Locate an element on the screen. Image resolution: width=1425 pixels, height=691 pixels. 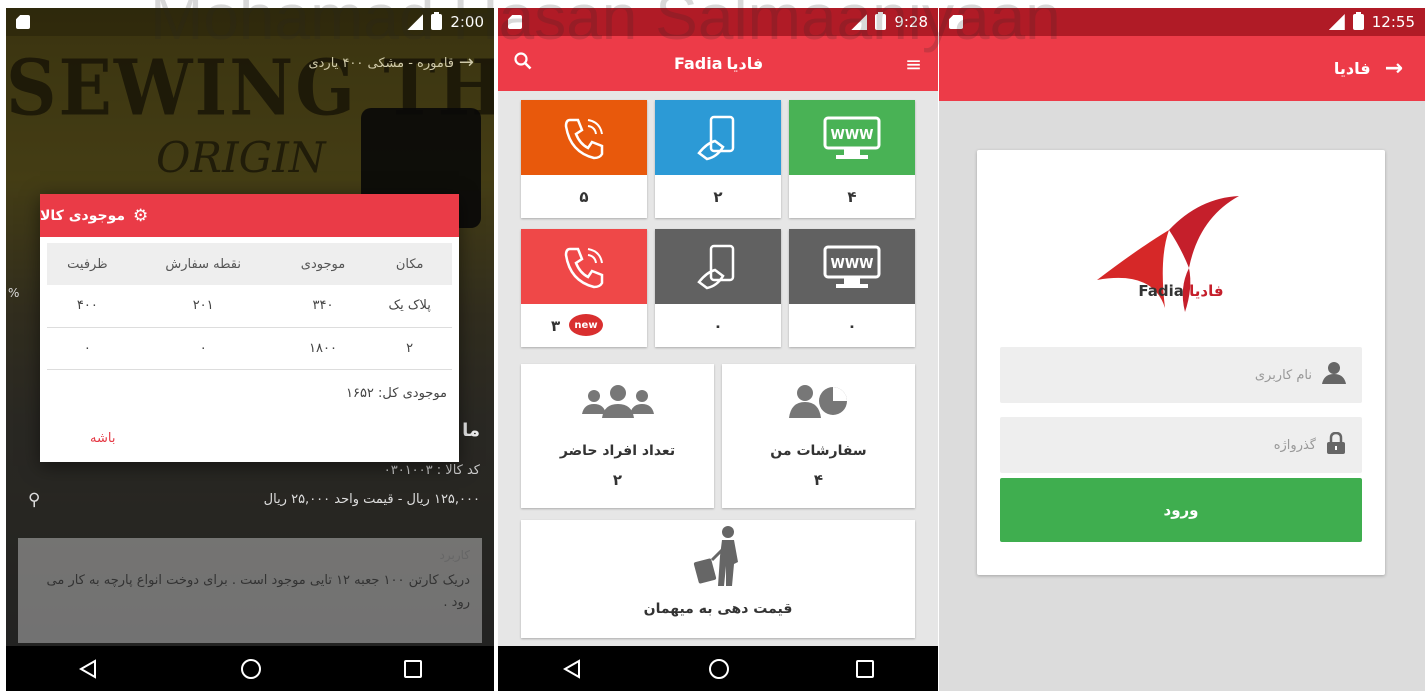
logo-fa: فادیا is located at coordinates (1206, 291).